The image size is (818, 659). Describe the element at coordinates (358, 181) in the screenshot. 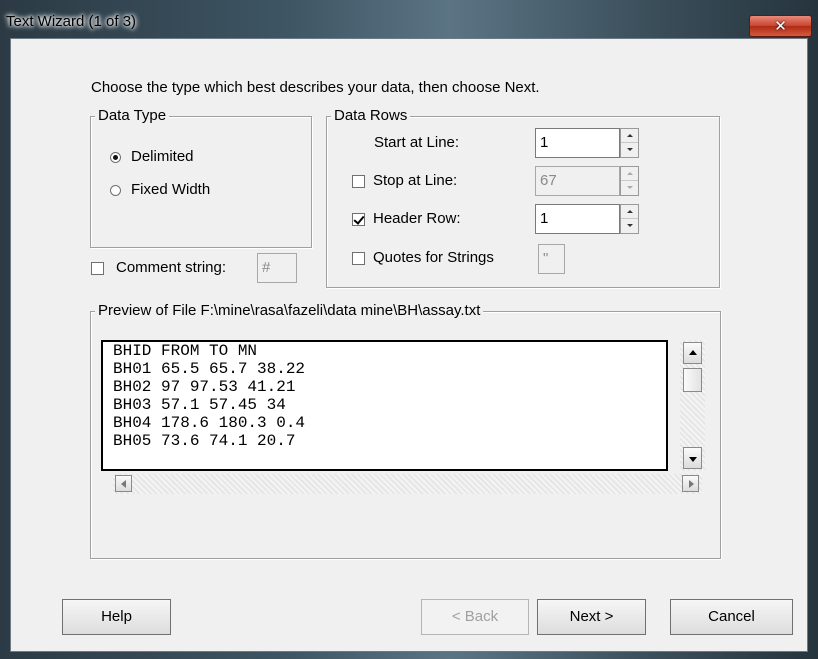

I see `stop-at-line-checkbox` at that location.